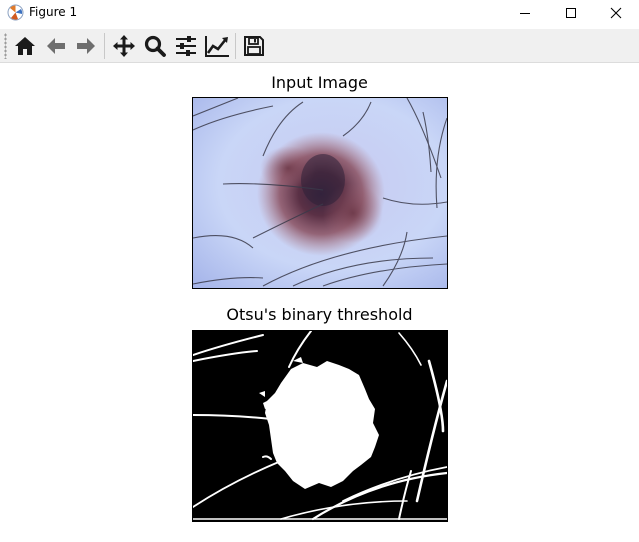  I want to click on forward-button, so click(86, 45).